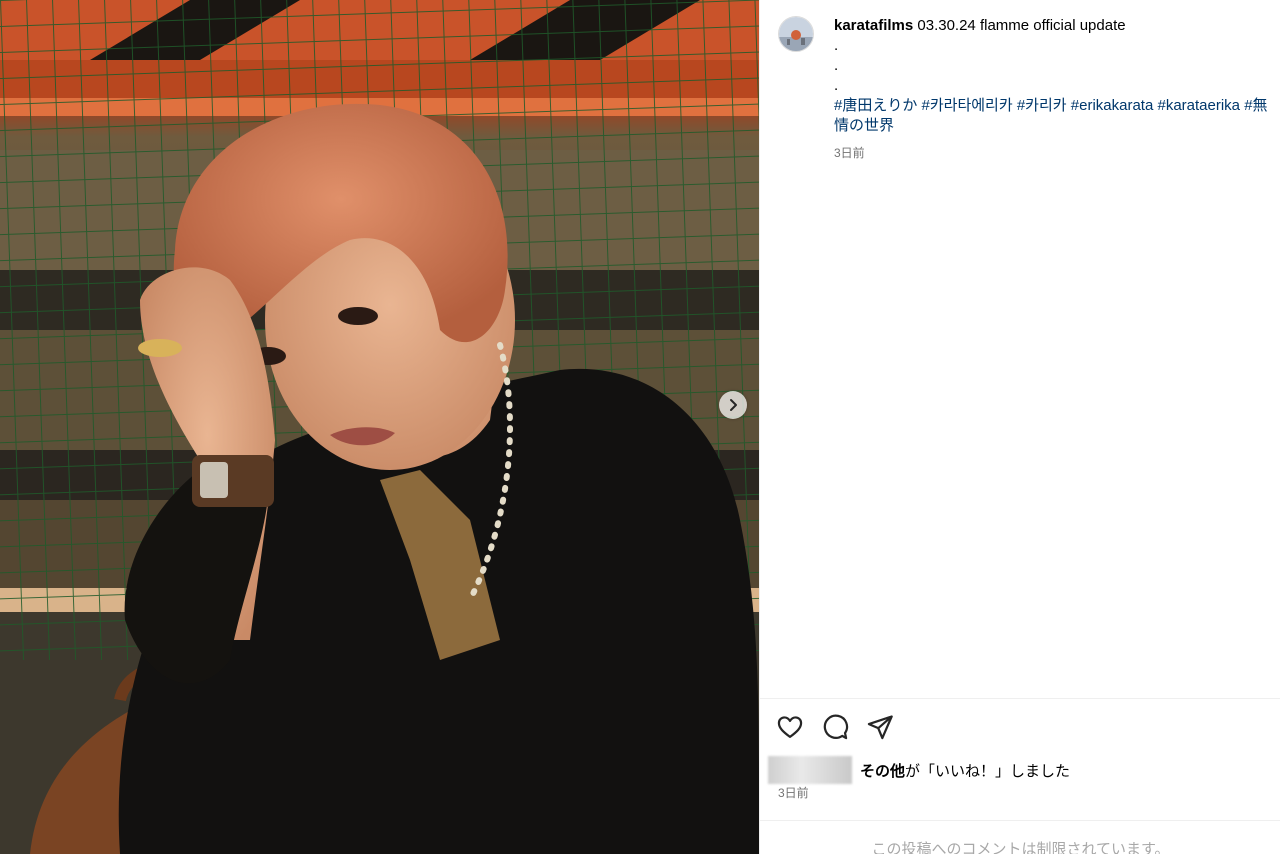 The image size is (1280, 854). What do you see at coordinates (875, 105) in the screenshot?
I see `hashtag-link: #唐田えりか` at bounding box center [875, 105].